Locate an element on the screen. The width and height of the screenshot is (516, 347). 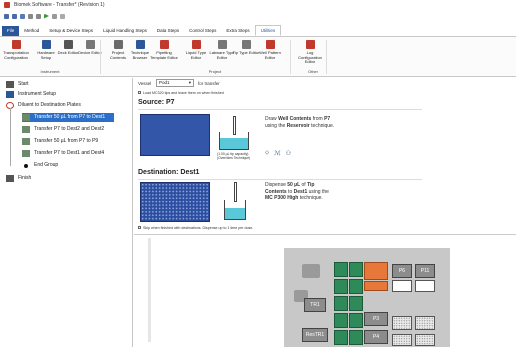
pause-icon is located at coordinates (54, 16).